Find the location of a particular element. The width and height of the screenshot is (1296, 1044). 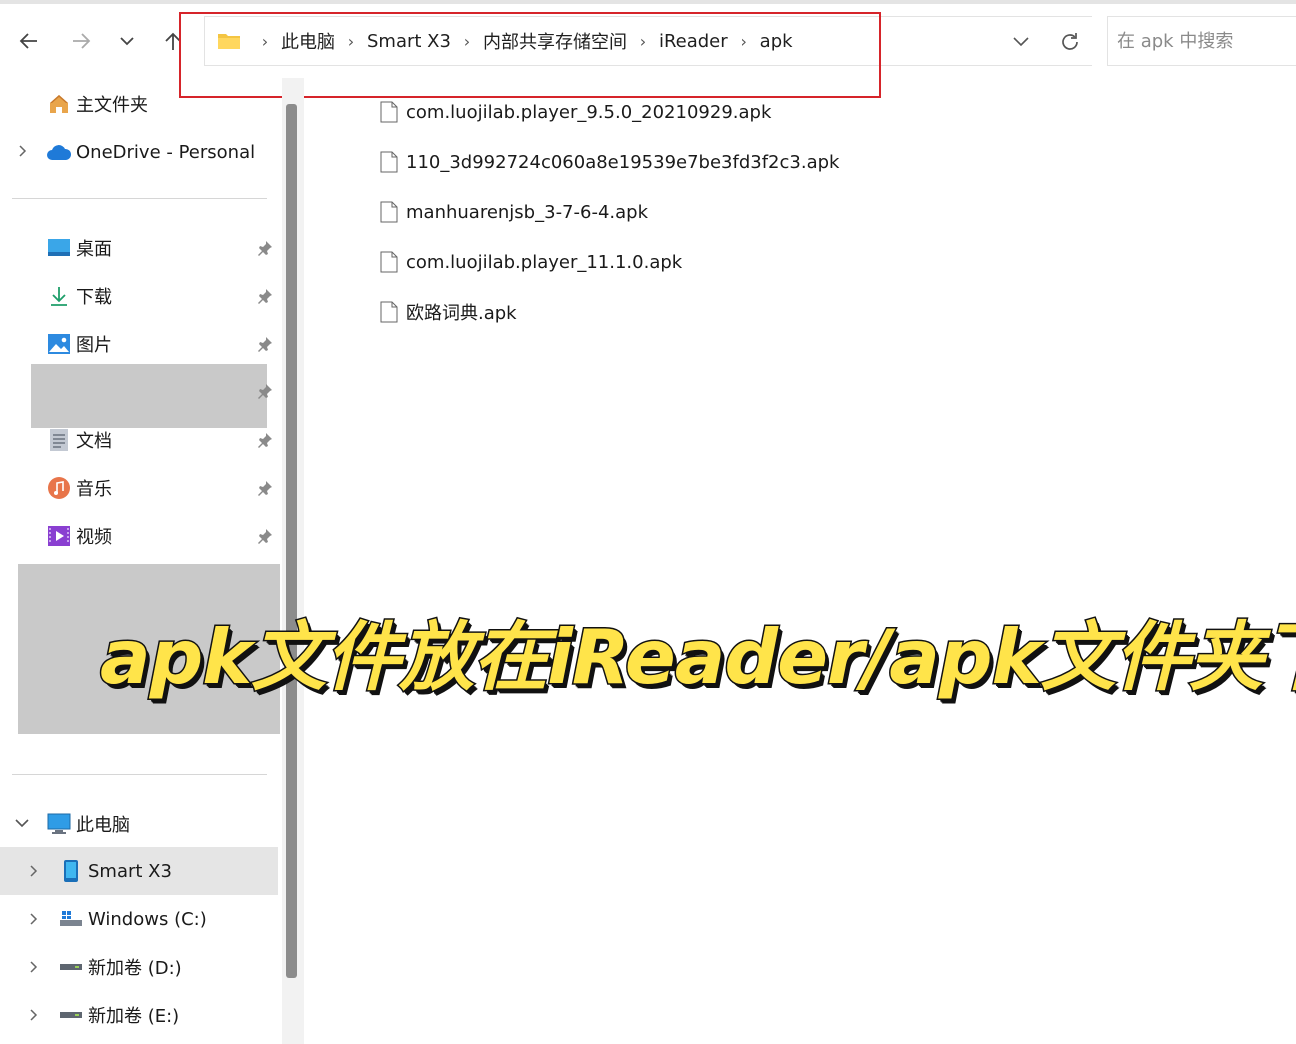

desktop-icon is located at coordinates (59, 248).